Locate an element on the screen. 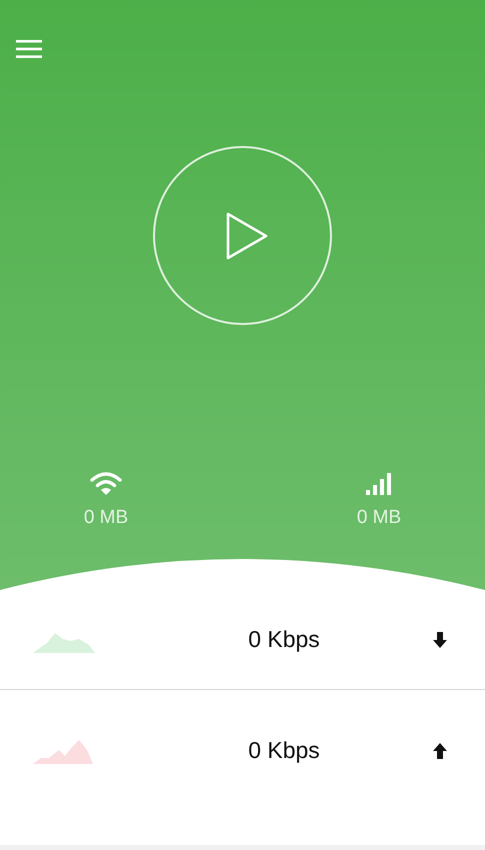  menu-button is located at coordinates (29, 49).